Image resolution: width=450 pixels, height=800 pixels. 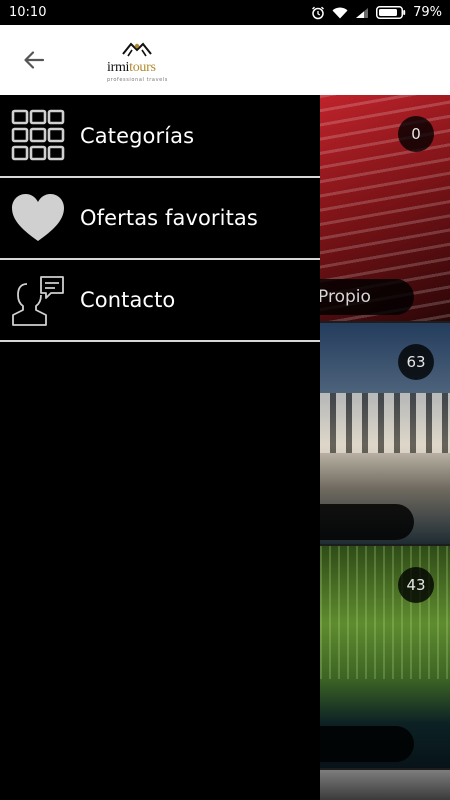 What do you see at coordinates (416, 362) in the screenshot?
I see `count-badge: 63` at bounding box center [416, 362].